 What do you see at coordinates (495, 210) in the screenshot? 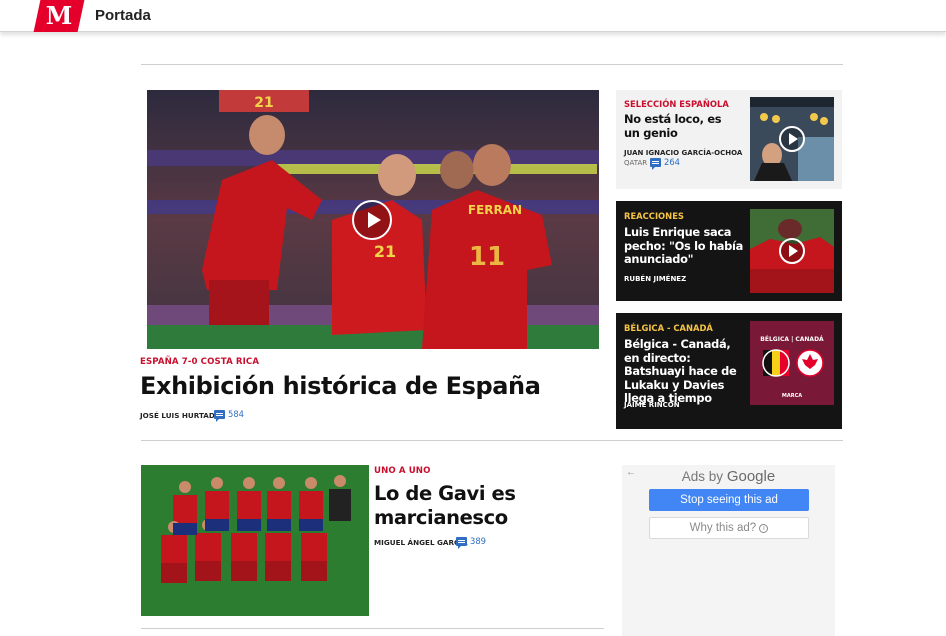
I see `jersey-name: FERRAN` at bounding box center [495, 210].